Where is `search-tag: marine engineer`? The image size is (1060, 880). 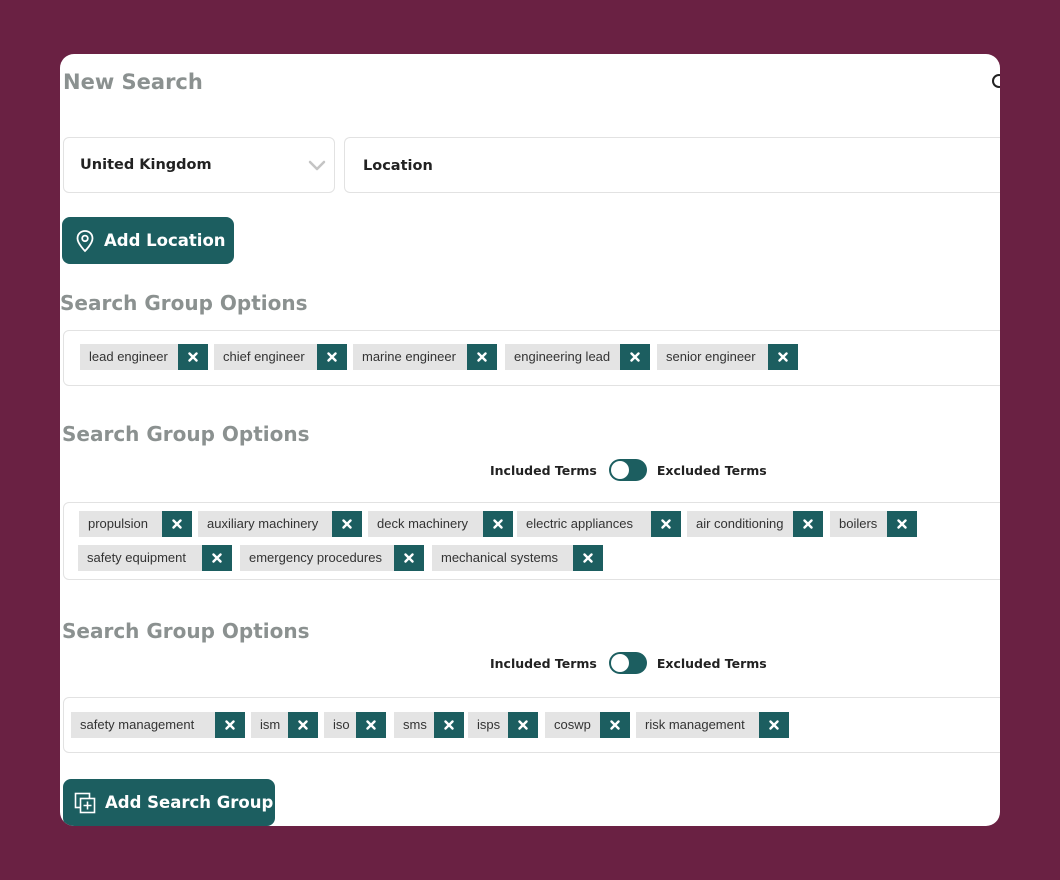 search-tag: marine engineer is located at coordinates (425, 357).